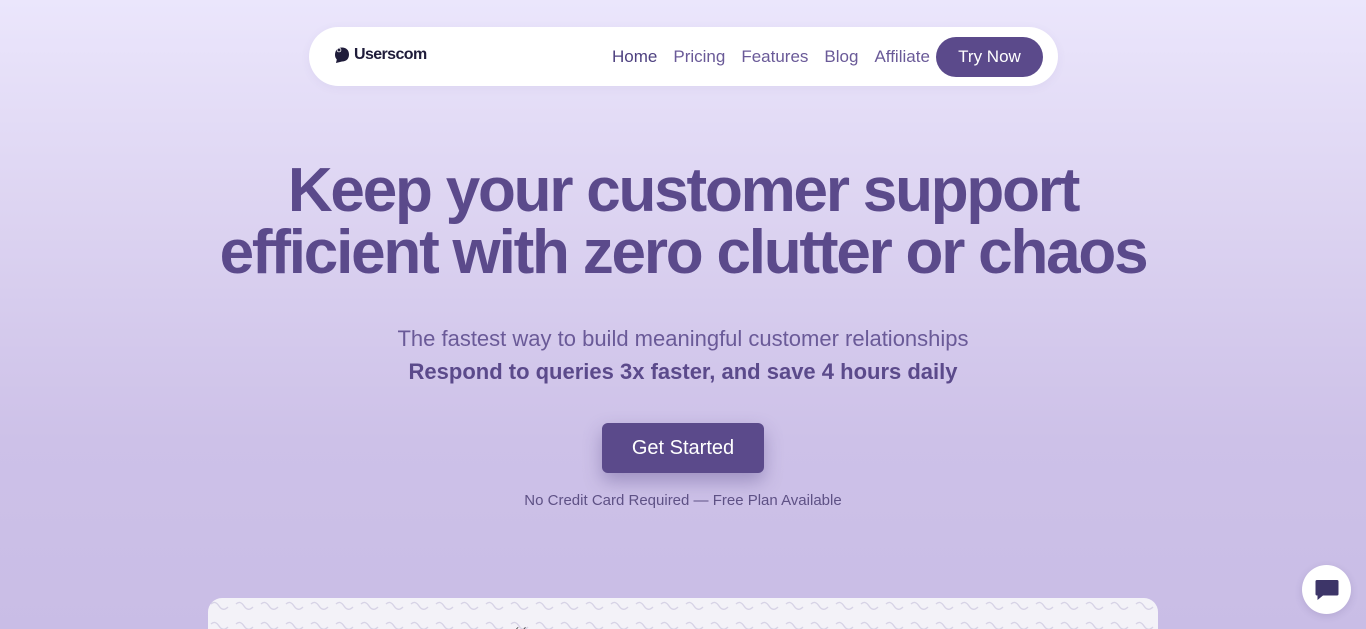  I want to click on nav-link-features: Features, so click(774, 56).